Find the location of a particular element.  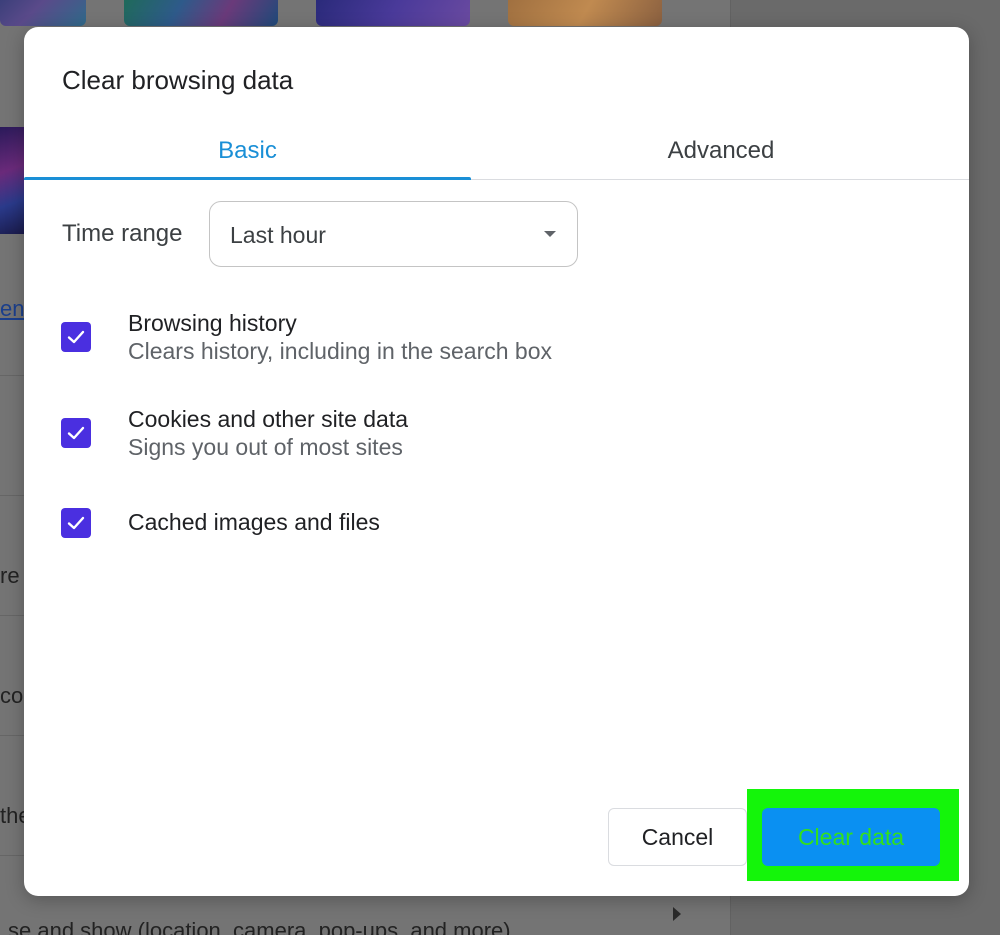

option-title: Cached images and files is located at coordinates (254, 522).